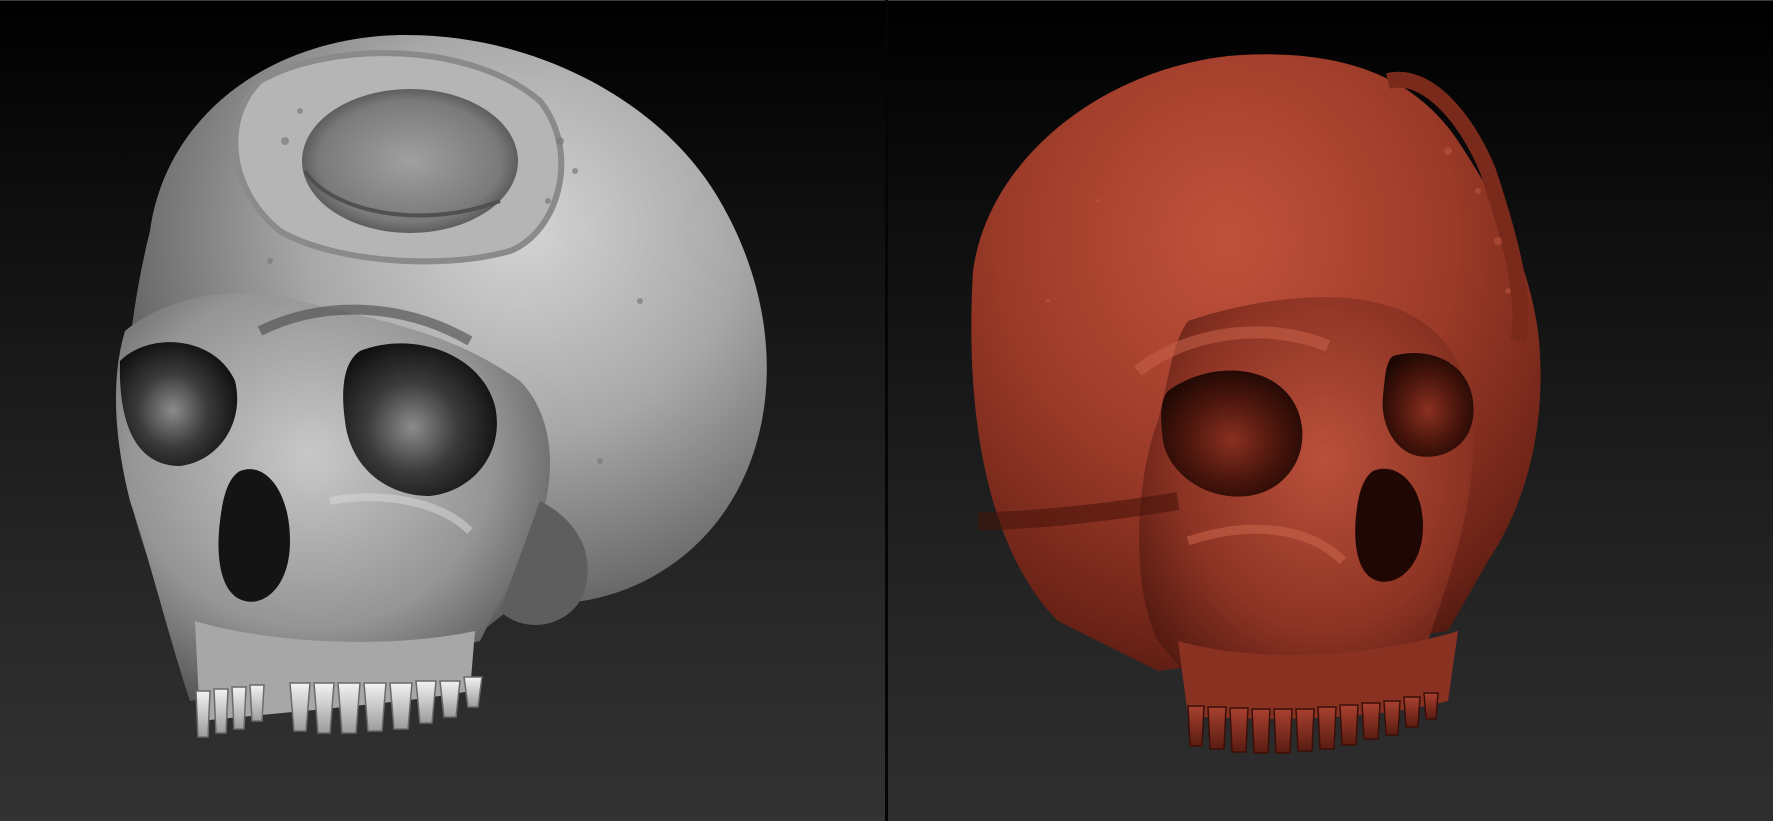 This screenshot has width=1773, height=821. Describe the element at coordinates (410, 161) in the screenshot. I see `gray-crown-cavity` at that location.